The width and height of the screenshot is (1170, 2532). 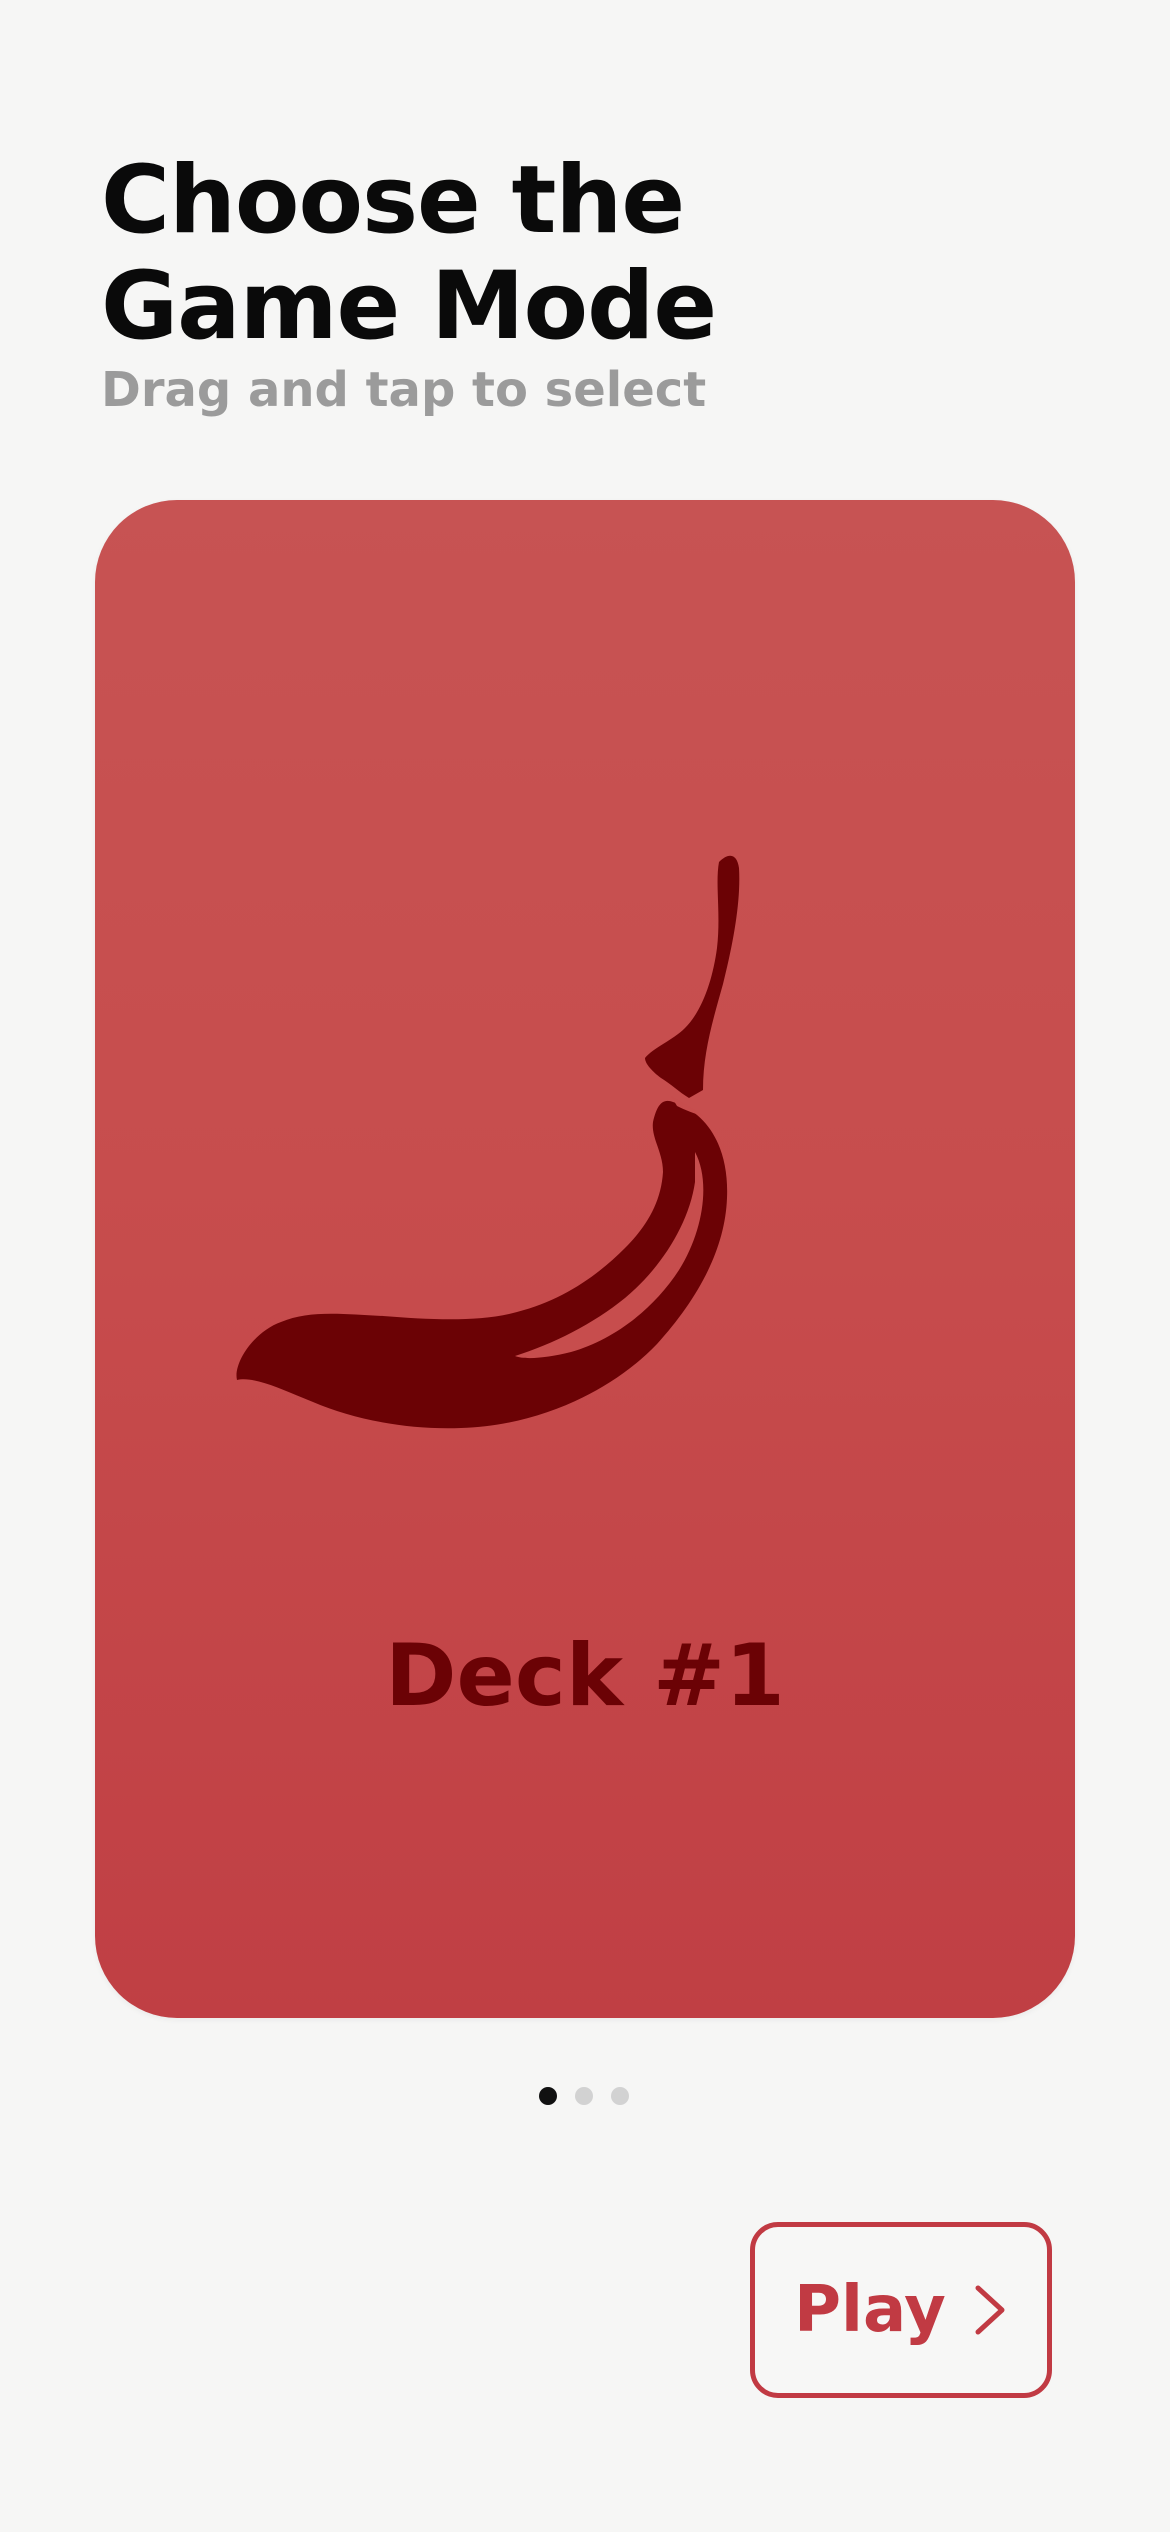 I want to click on deck-label: Deck #1, so click(x=585, y=1676).